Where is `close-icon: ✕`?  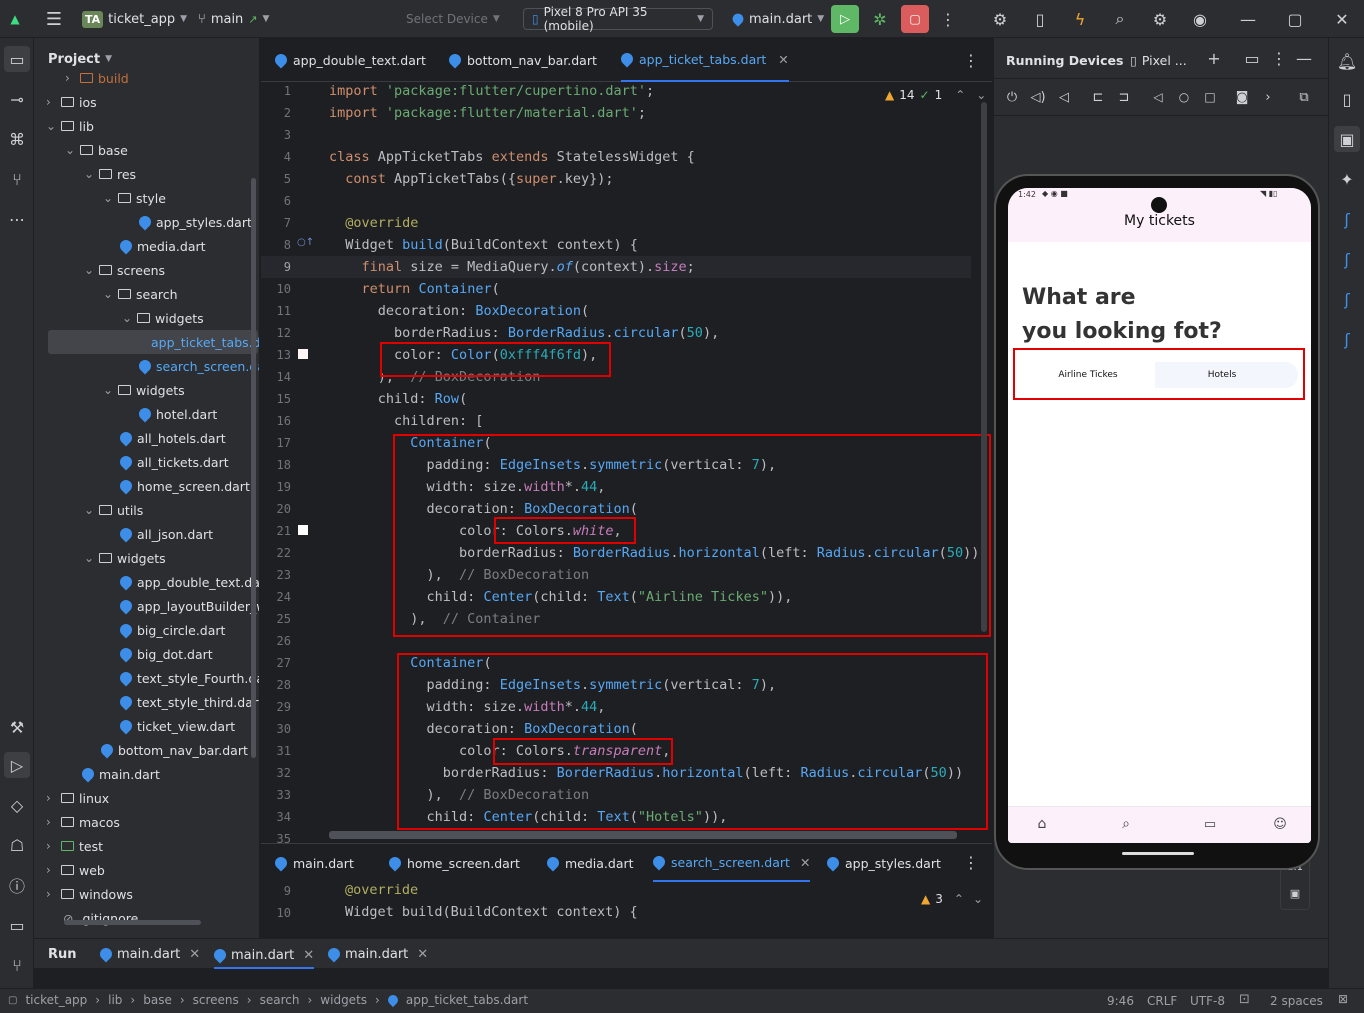
close-icon: ✕ is located at coordinates (1342, 19).